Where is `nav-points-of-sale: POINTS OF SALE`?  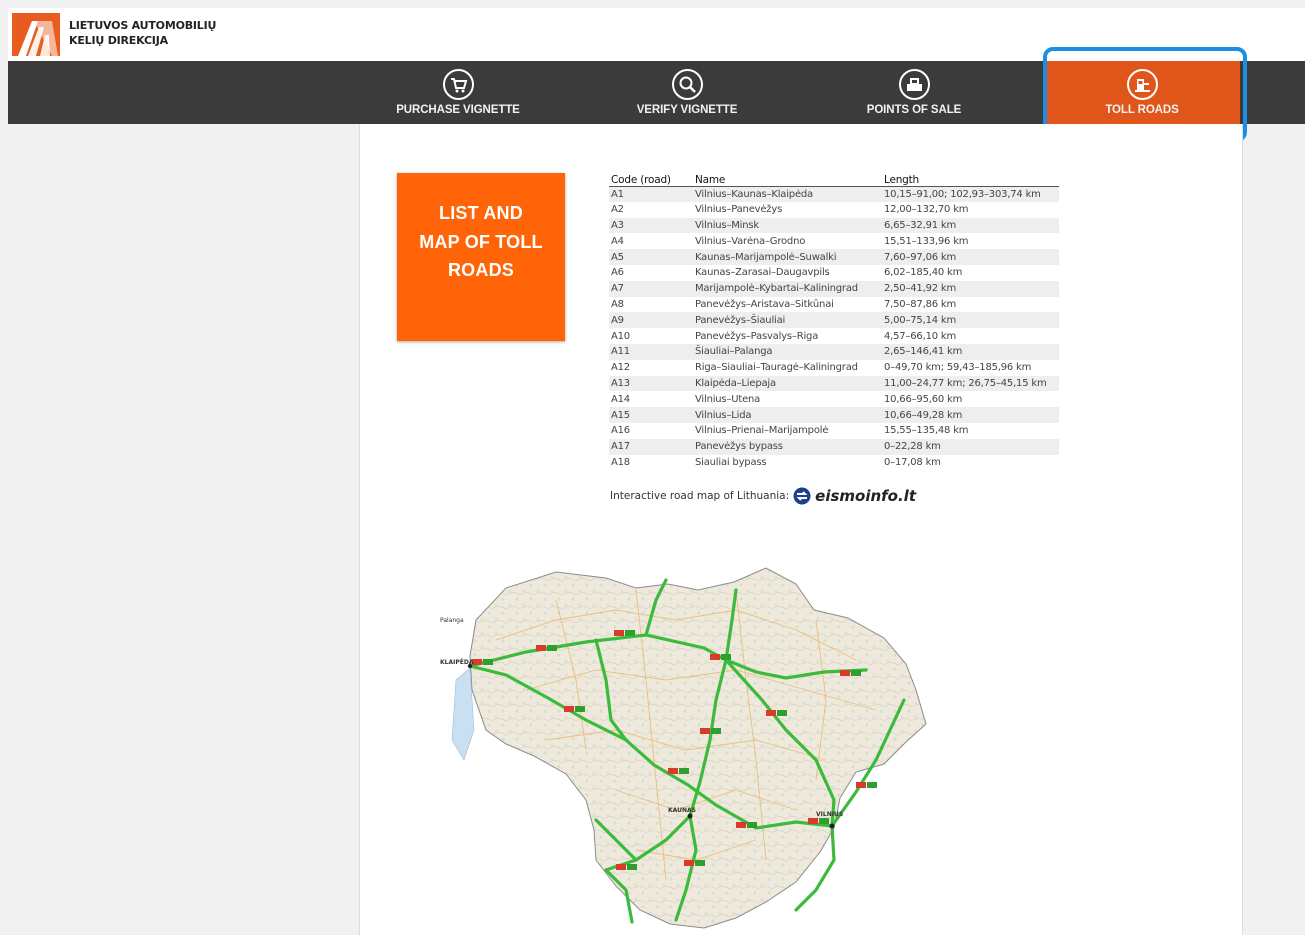 nav-points-of-sale: POINTS OF SALE is located at coordinates (914, 92).